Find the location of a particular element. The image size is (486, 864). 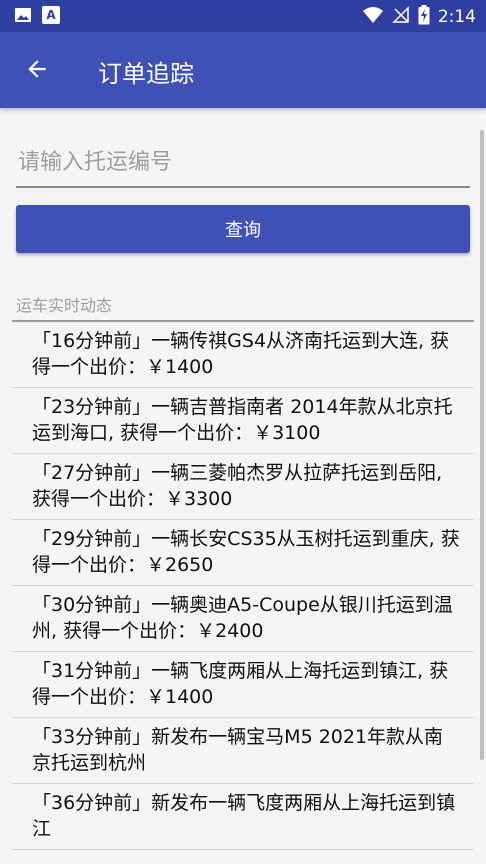

tracking-number-input is located at coordinates (243, 162).